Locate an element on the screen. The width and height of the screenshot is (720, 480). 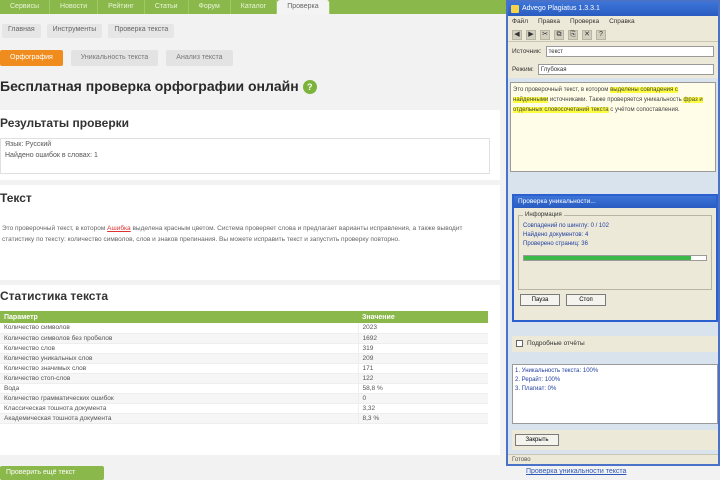
breadcrumb-item: Инструменты is located at coordinates (74, 31).